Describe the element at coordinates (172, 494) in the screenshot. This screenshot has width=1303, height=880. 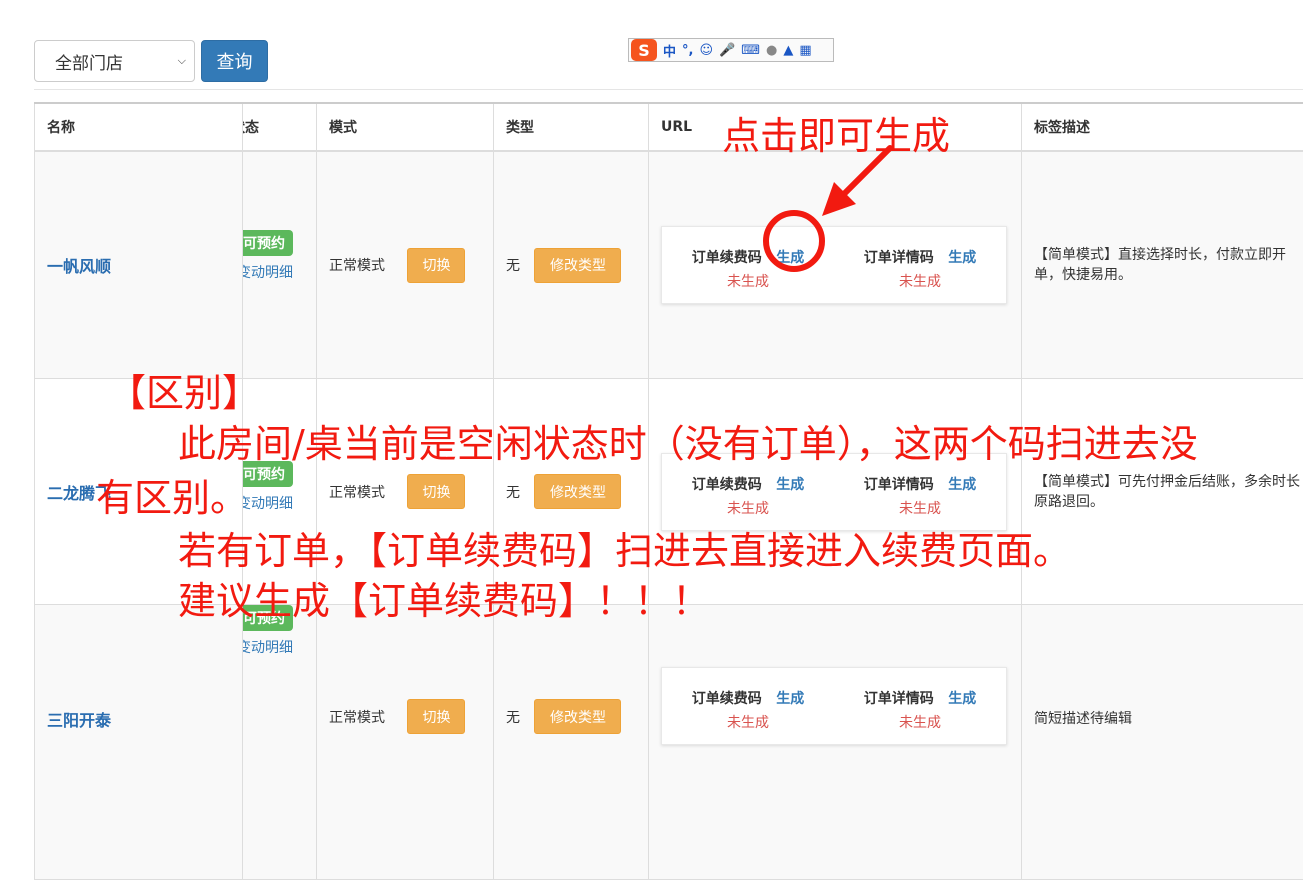
I see `annotation-line: 有区别。` at that location.